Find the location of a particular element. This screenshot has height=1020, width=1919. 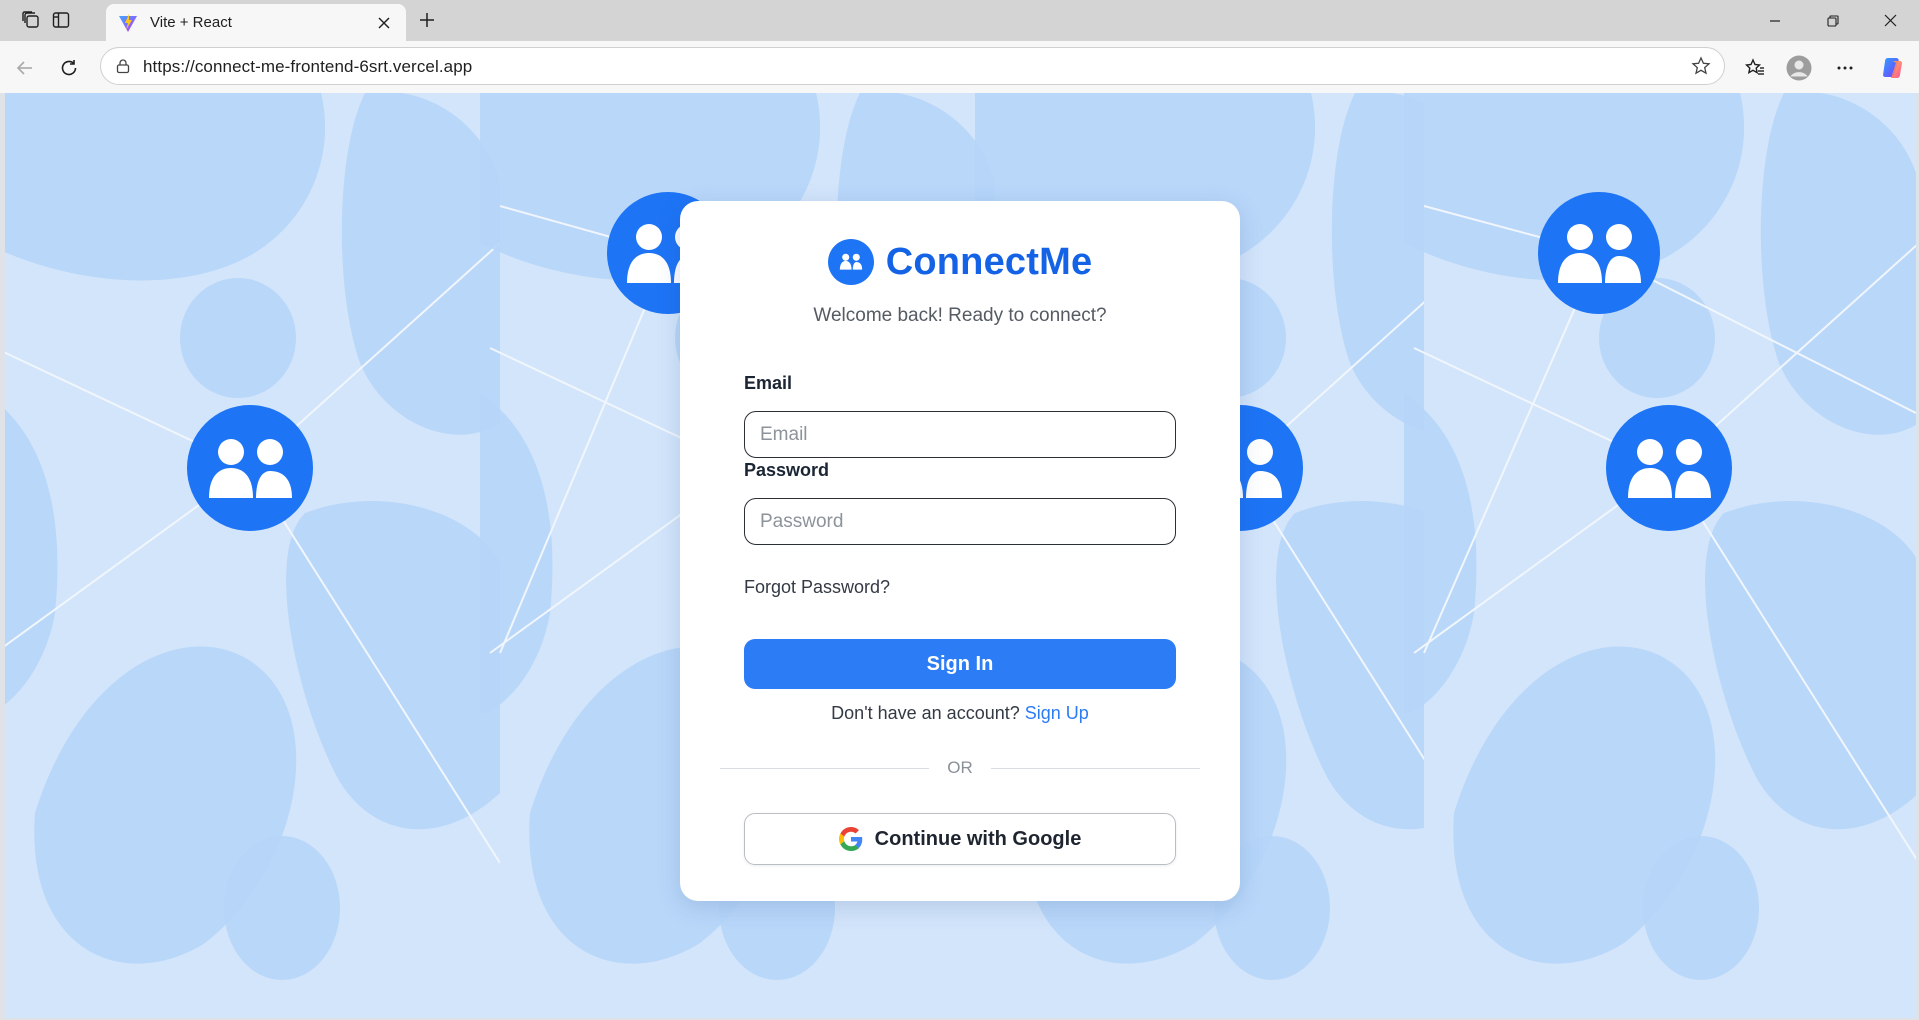

tab-title: Vite + React is located at coordinates (191, 22).